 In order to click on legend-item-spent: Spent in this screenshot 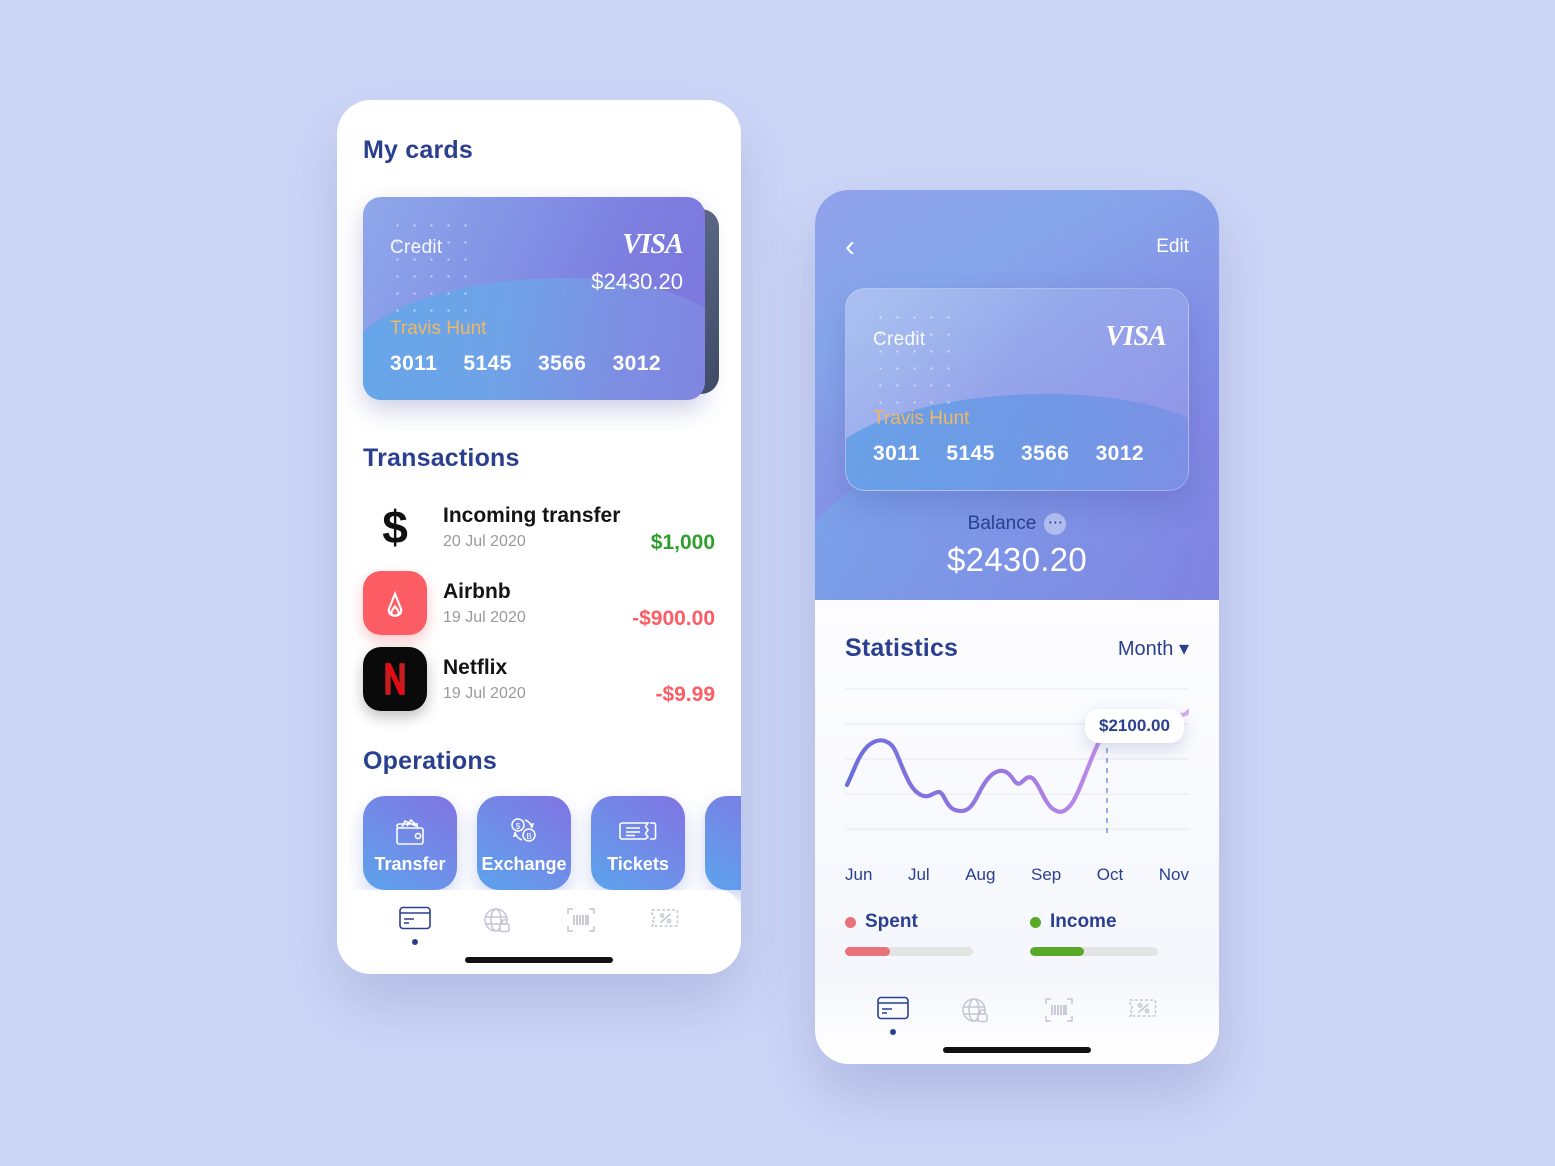, I will do `click(924, 933)`.